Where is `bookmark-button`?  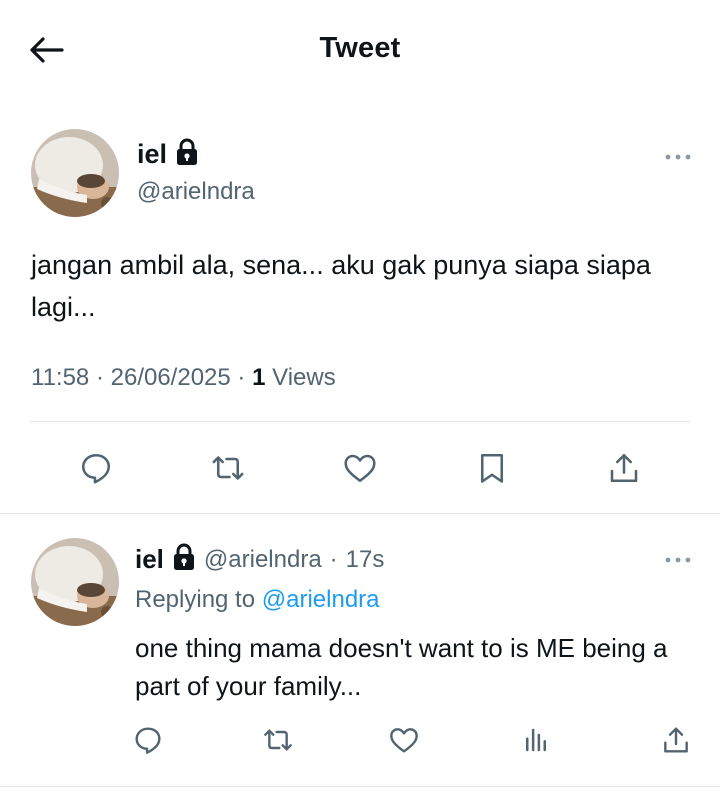 bookmark-button is located at coordinates (492, 468).